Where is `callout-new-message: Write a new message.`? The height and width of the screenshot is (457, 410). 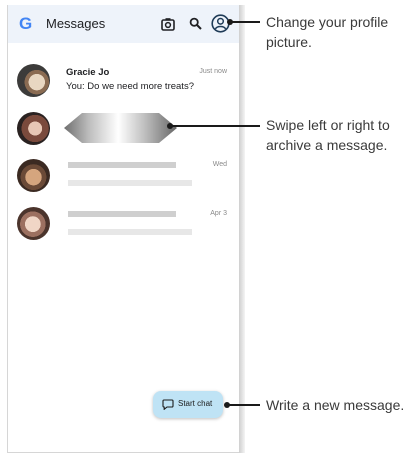 callout-new-message: Write a new message. is located at coordinates (335, 405).